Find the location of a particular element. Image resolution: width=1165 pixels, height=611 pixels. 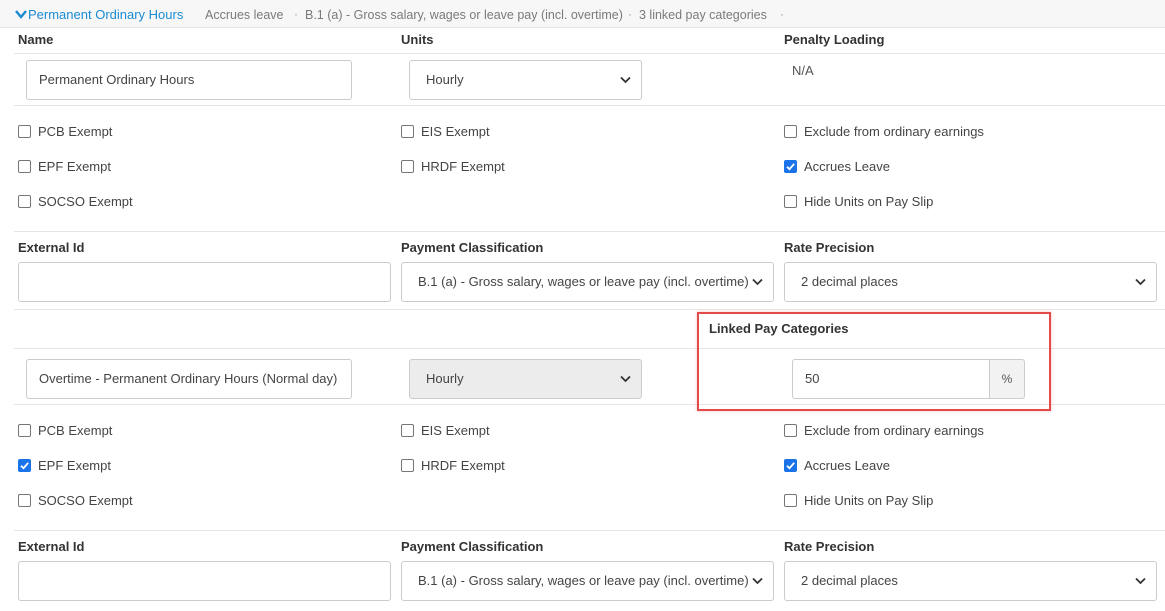

linked-epf-exempt-checkbox: EPF Exempt is located at coordinates (64, 465).